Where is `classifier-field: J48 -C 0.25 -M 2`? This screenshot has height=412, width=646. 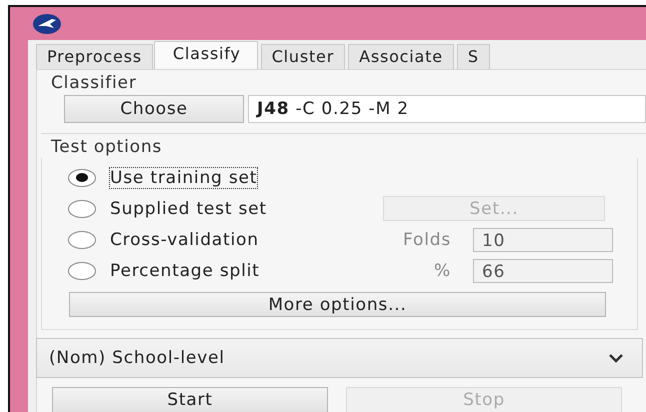
classifier-field: J48 -C 0.25 -M 2 is located at coordinates (447, 109).